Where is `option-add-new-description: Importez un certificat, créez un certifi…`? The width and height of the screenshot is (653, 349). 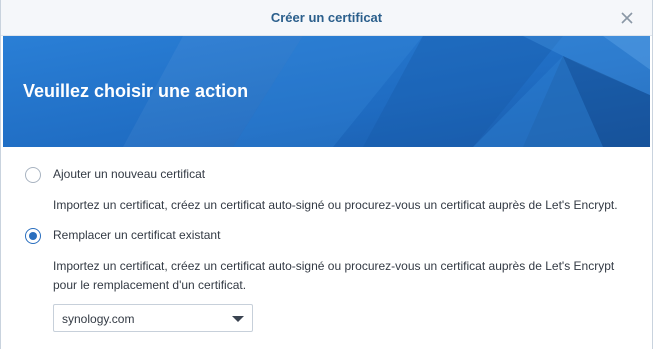
option-add-new-description: Importez un certificat, créez un certifi… is located at coordinates (335, 205).